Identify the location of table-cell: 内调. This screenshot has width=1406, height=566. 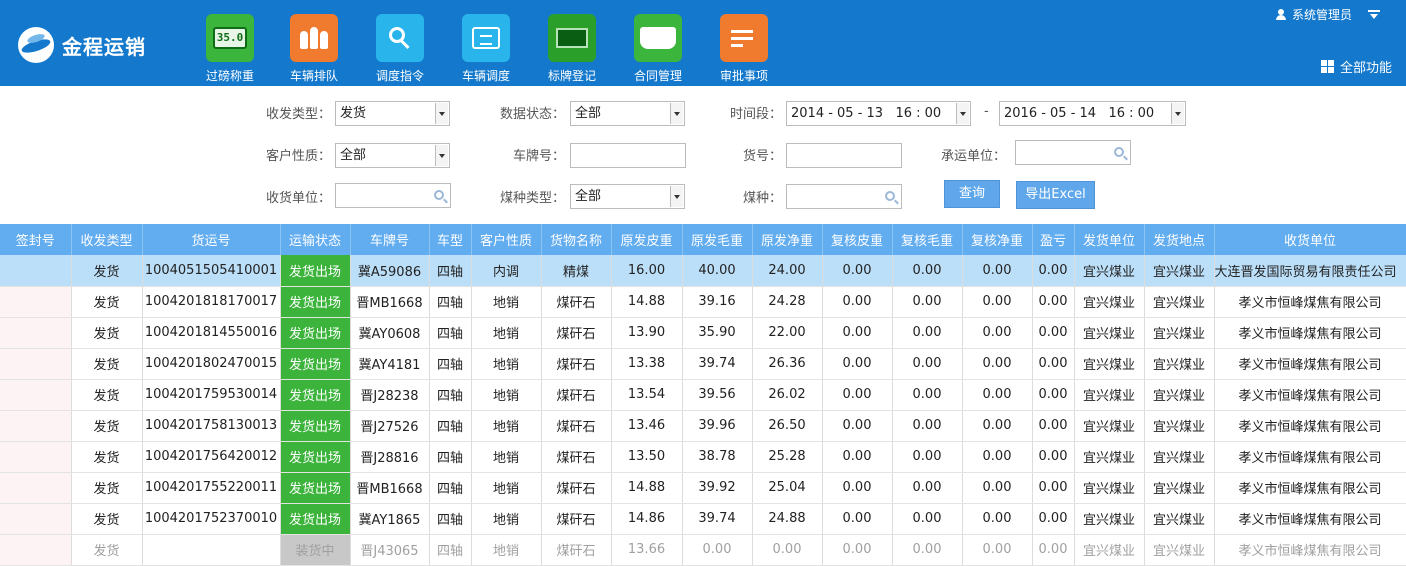
(506, 271).